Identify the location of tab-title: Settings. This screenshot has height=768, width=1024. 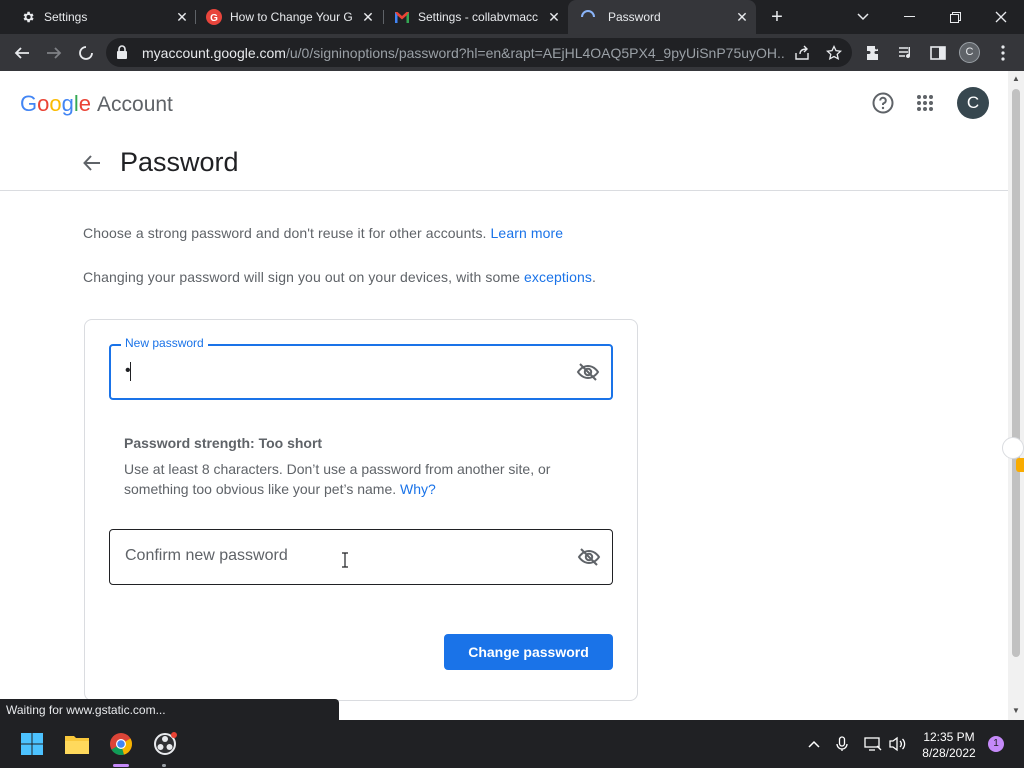
(66, 17).